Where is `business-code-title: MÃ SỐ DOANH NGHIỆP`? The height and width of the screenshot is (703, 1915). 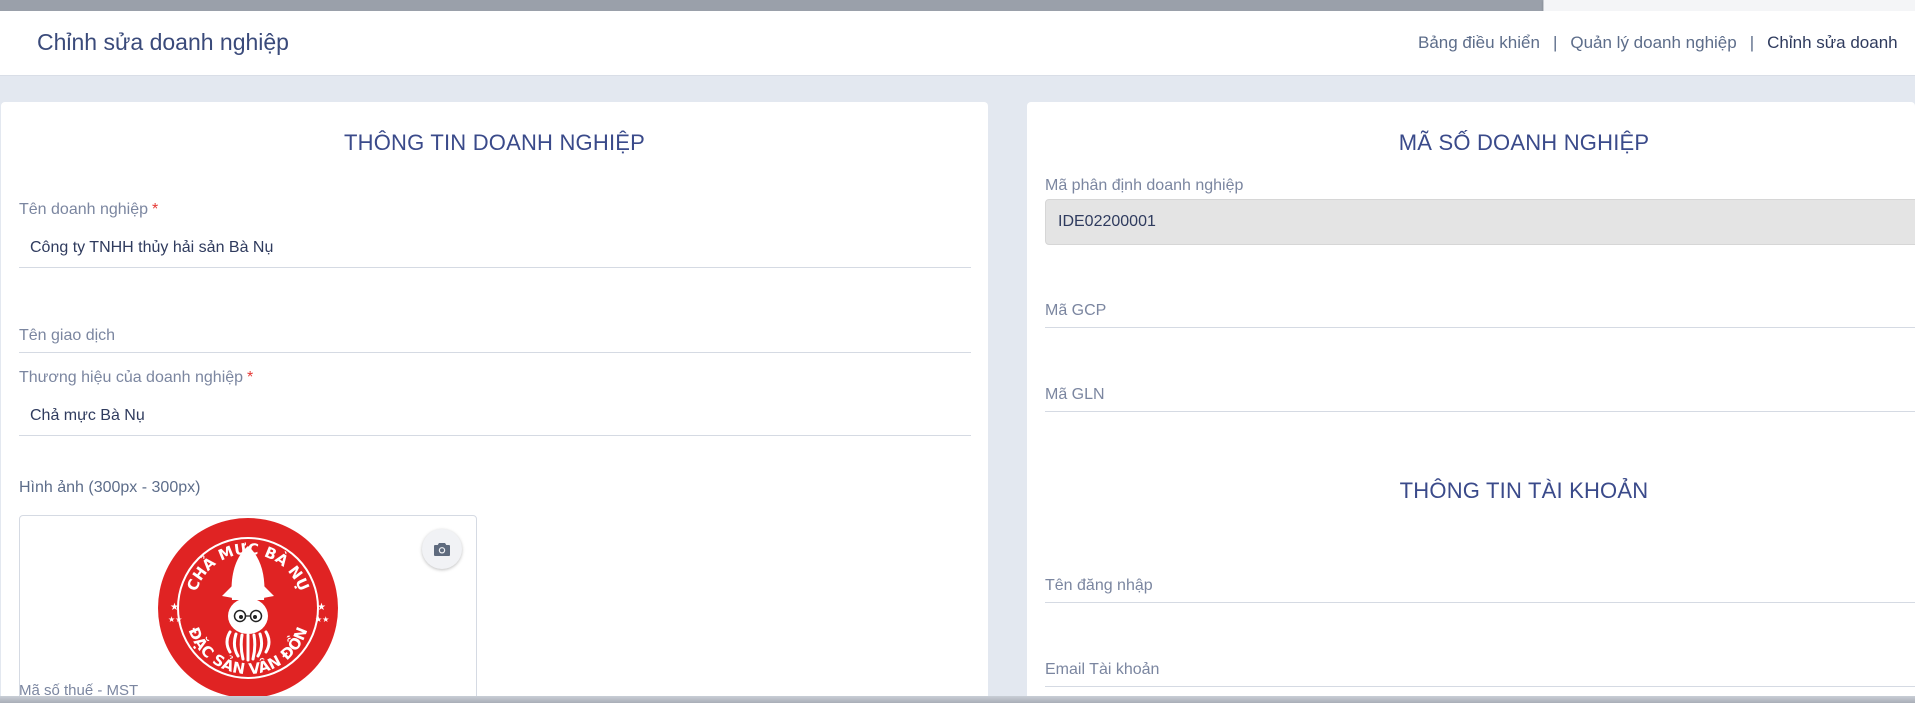
business-code-title: MÃ SỐ DOANH NGHIỆP is located at coordinates (1524, 142).